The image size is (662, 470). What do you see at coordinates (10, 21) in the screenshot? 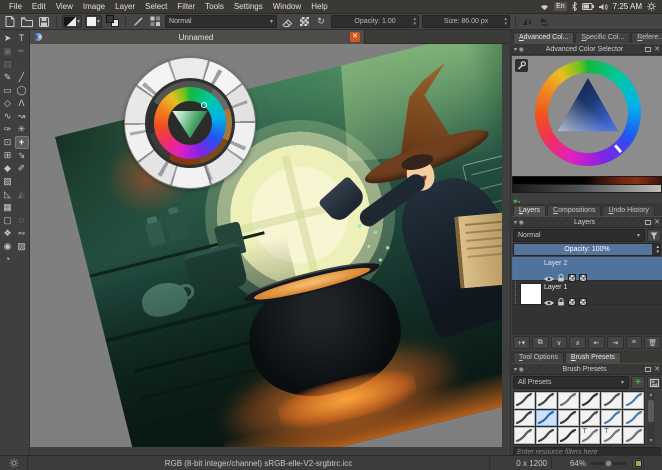
I see `new-document-button` at bounding box center [10, 21].